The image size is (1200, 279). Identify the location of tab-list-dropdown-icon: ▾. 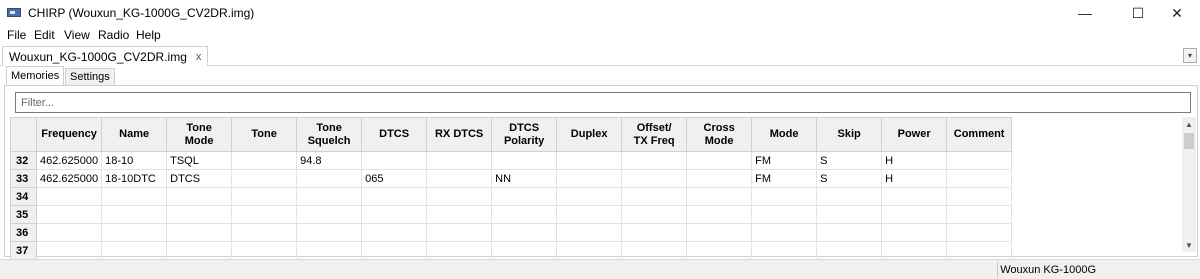
(1190, 55).